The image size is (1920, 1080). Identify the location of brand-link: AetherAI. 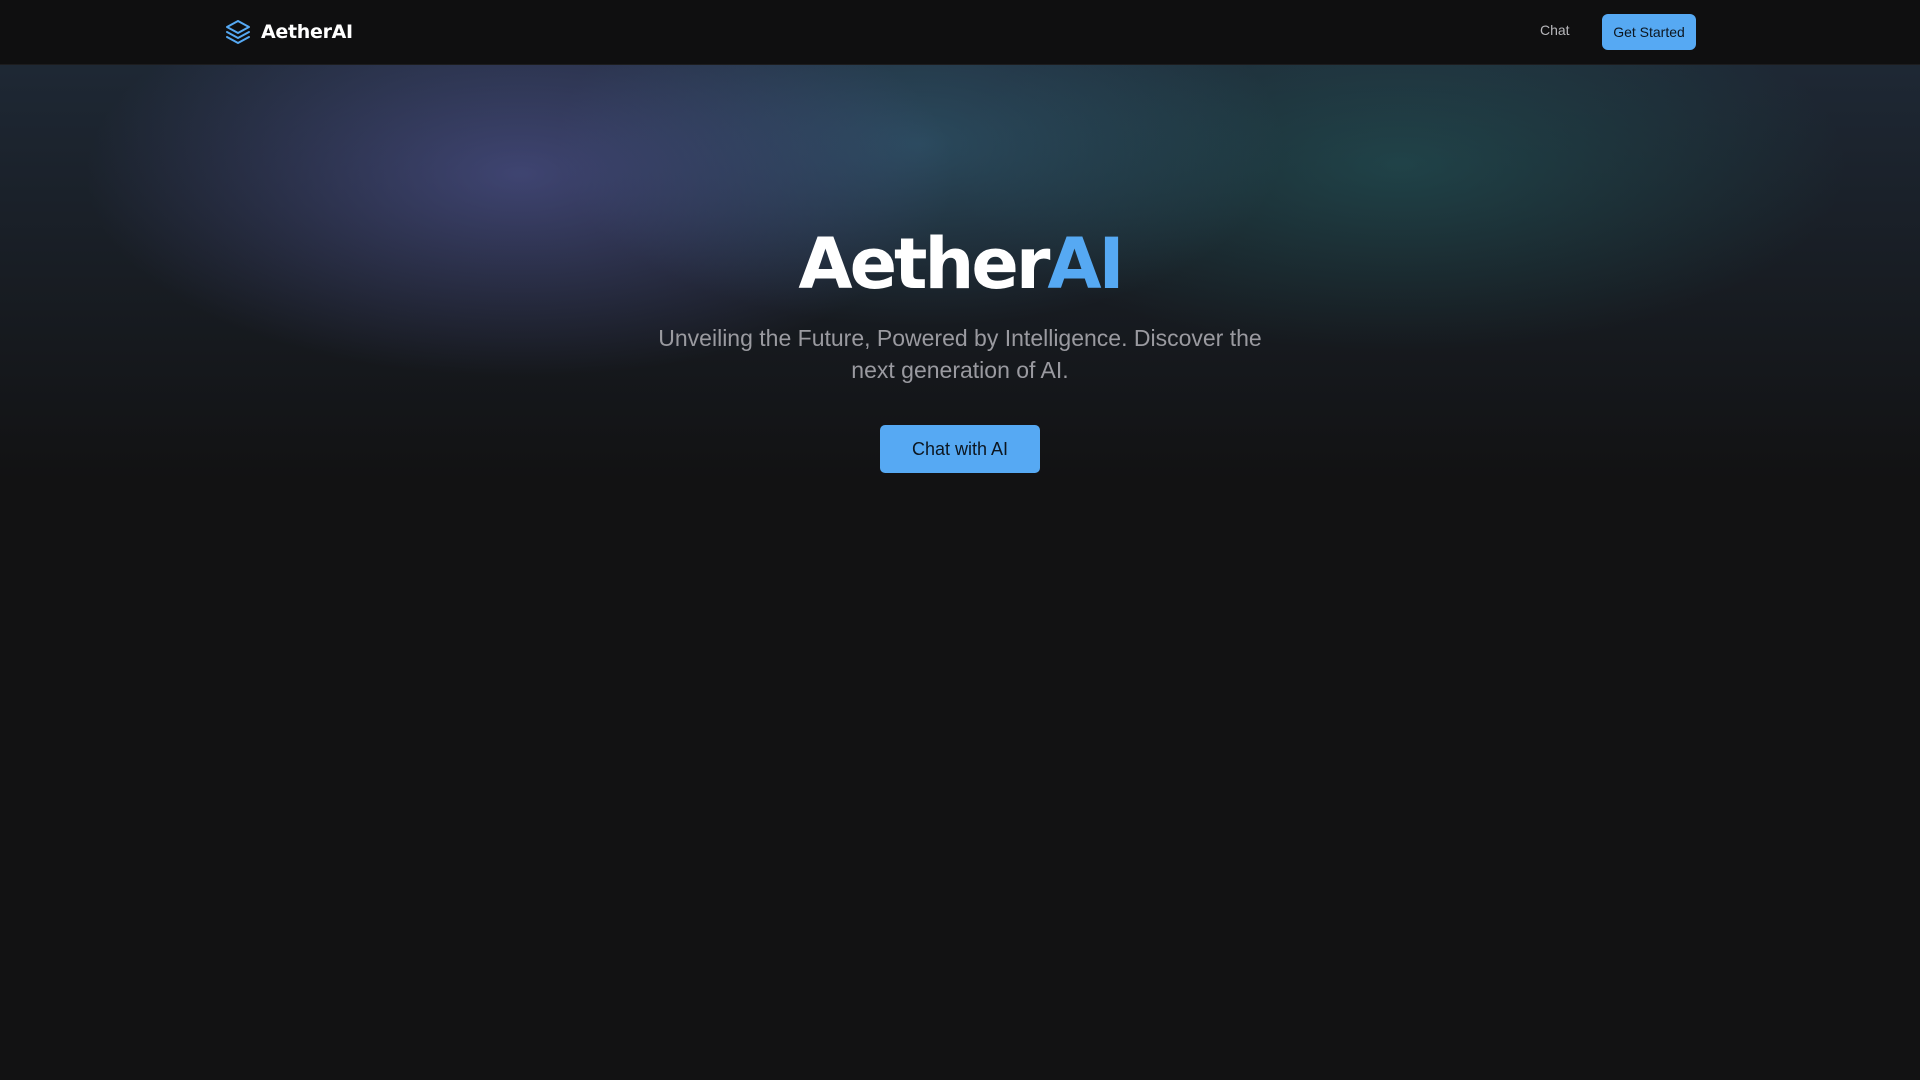
(288, 32).